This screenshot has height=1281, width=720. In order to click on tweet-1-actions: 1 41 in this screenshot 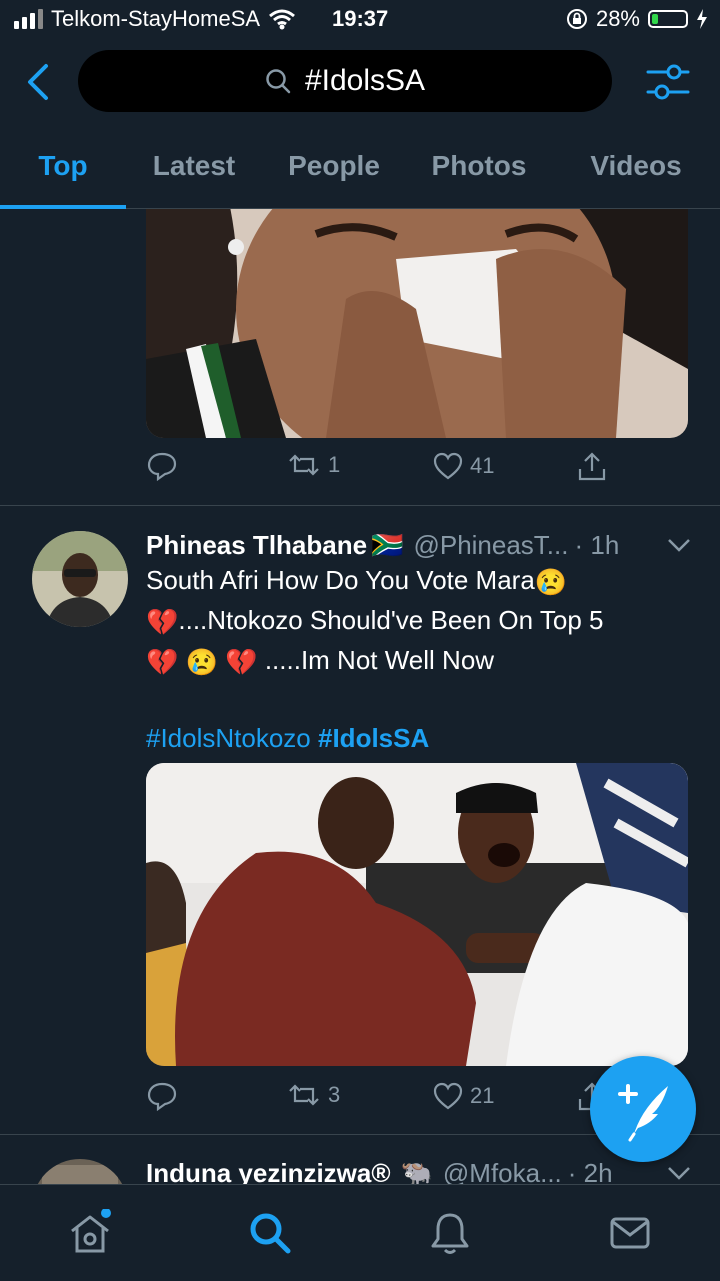, I will do `click(381, 471)`.